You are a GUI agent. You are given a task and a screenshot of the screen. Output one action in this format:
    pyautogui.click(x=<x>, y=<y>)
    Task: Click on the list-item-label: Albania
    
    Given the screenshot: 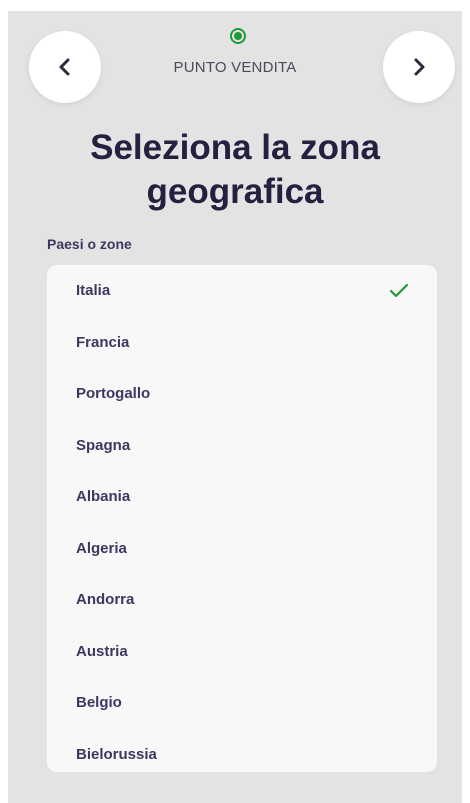 What is the action you would take?
    pyautogui.click(x=103, y=497)
    